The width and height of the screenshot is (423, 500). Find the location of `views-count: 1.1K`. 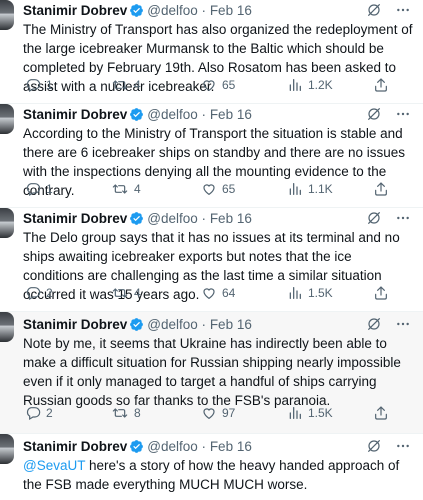

views-count: 1.1K is located at coordinates (320, 189).